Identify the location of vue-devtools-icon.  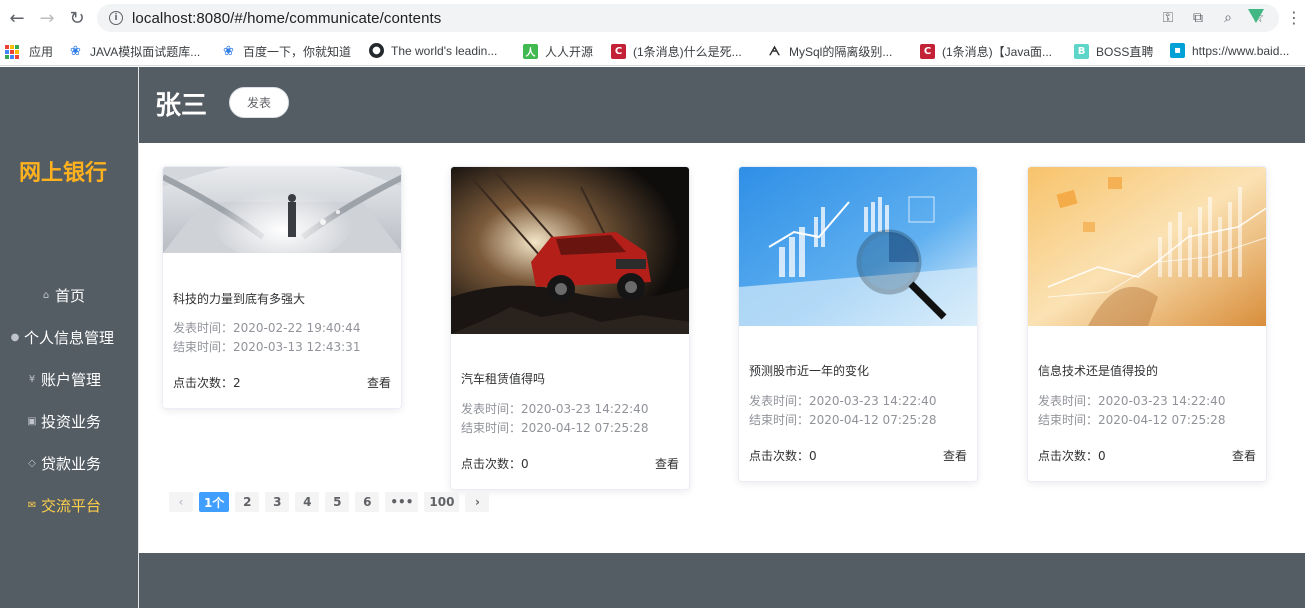
(1256, 16).